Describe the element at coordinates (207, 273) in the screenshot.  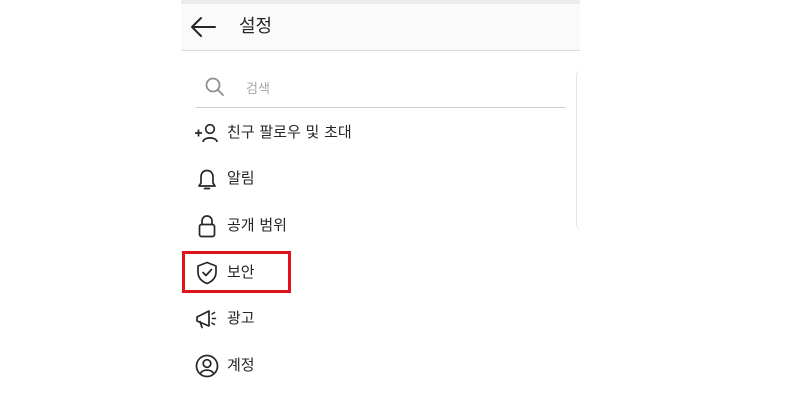
I see `shield-check-icon` at that location.